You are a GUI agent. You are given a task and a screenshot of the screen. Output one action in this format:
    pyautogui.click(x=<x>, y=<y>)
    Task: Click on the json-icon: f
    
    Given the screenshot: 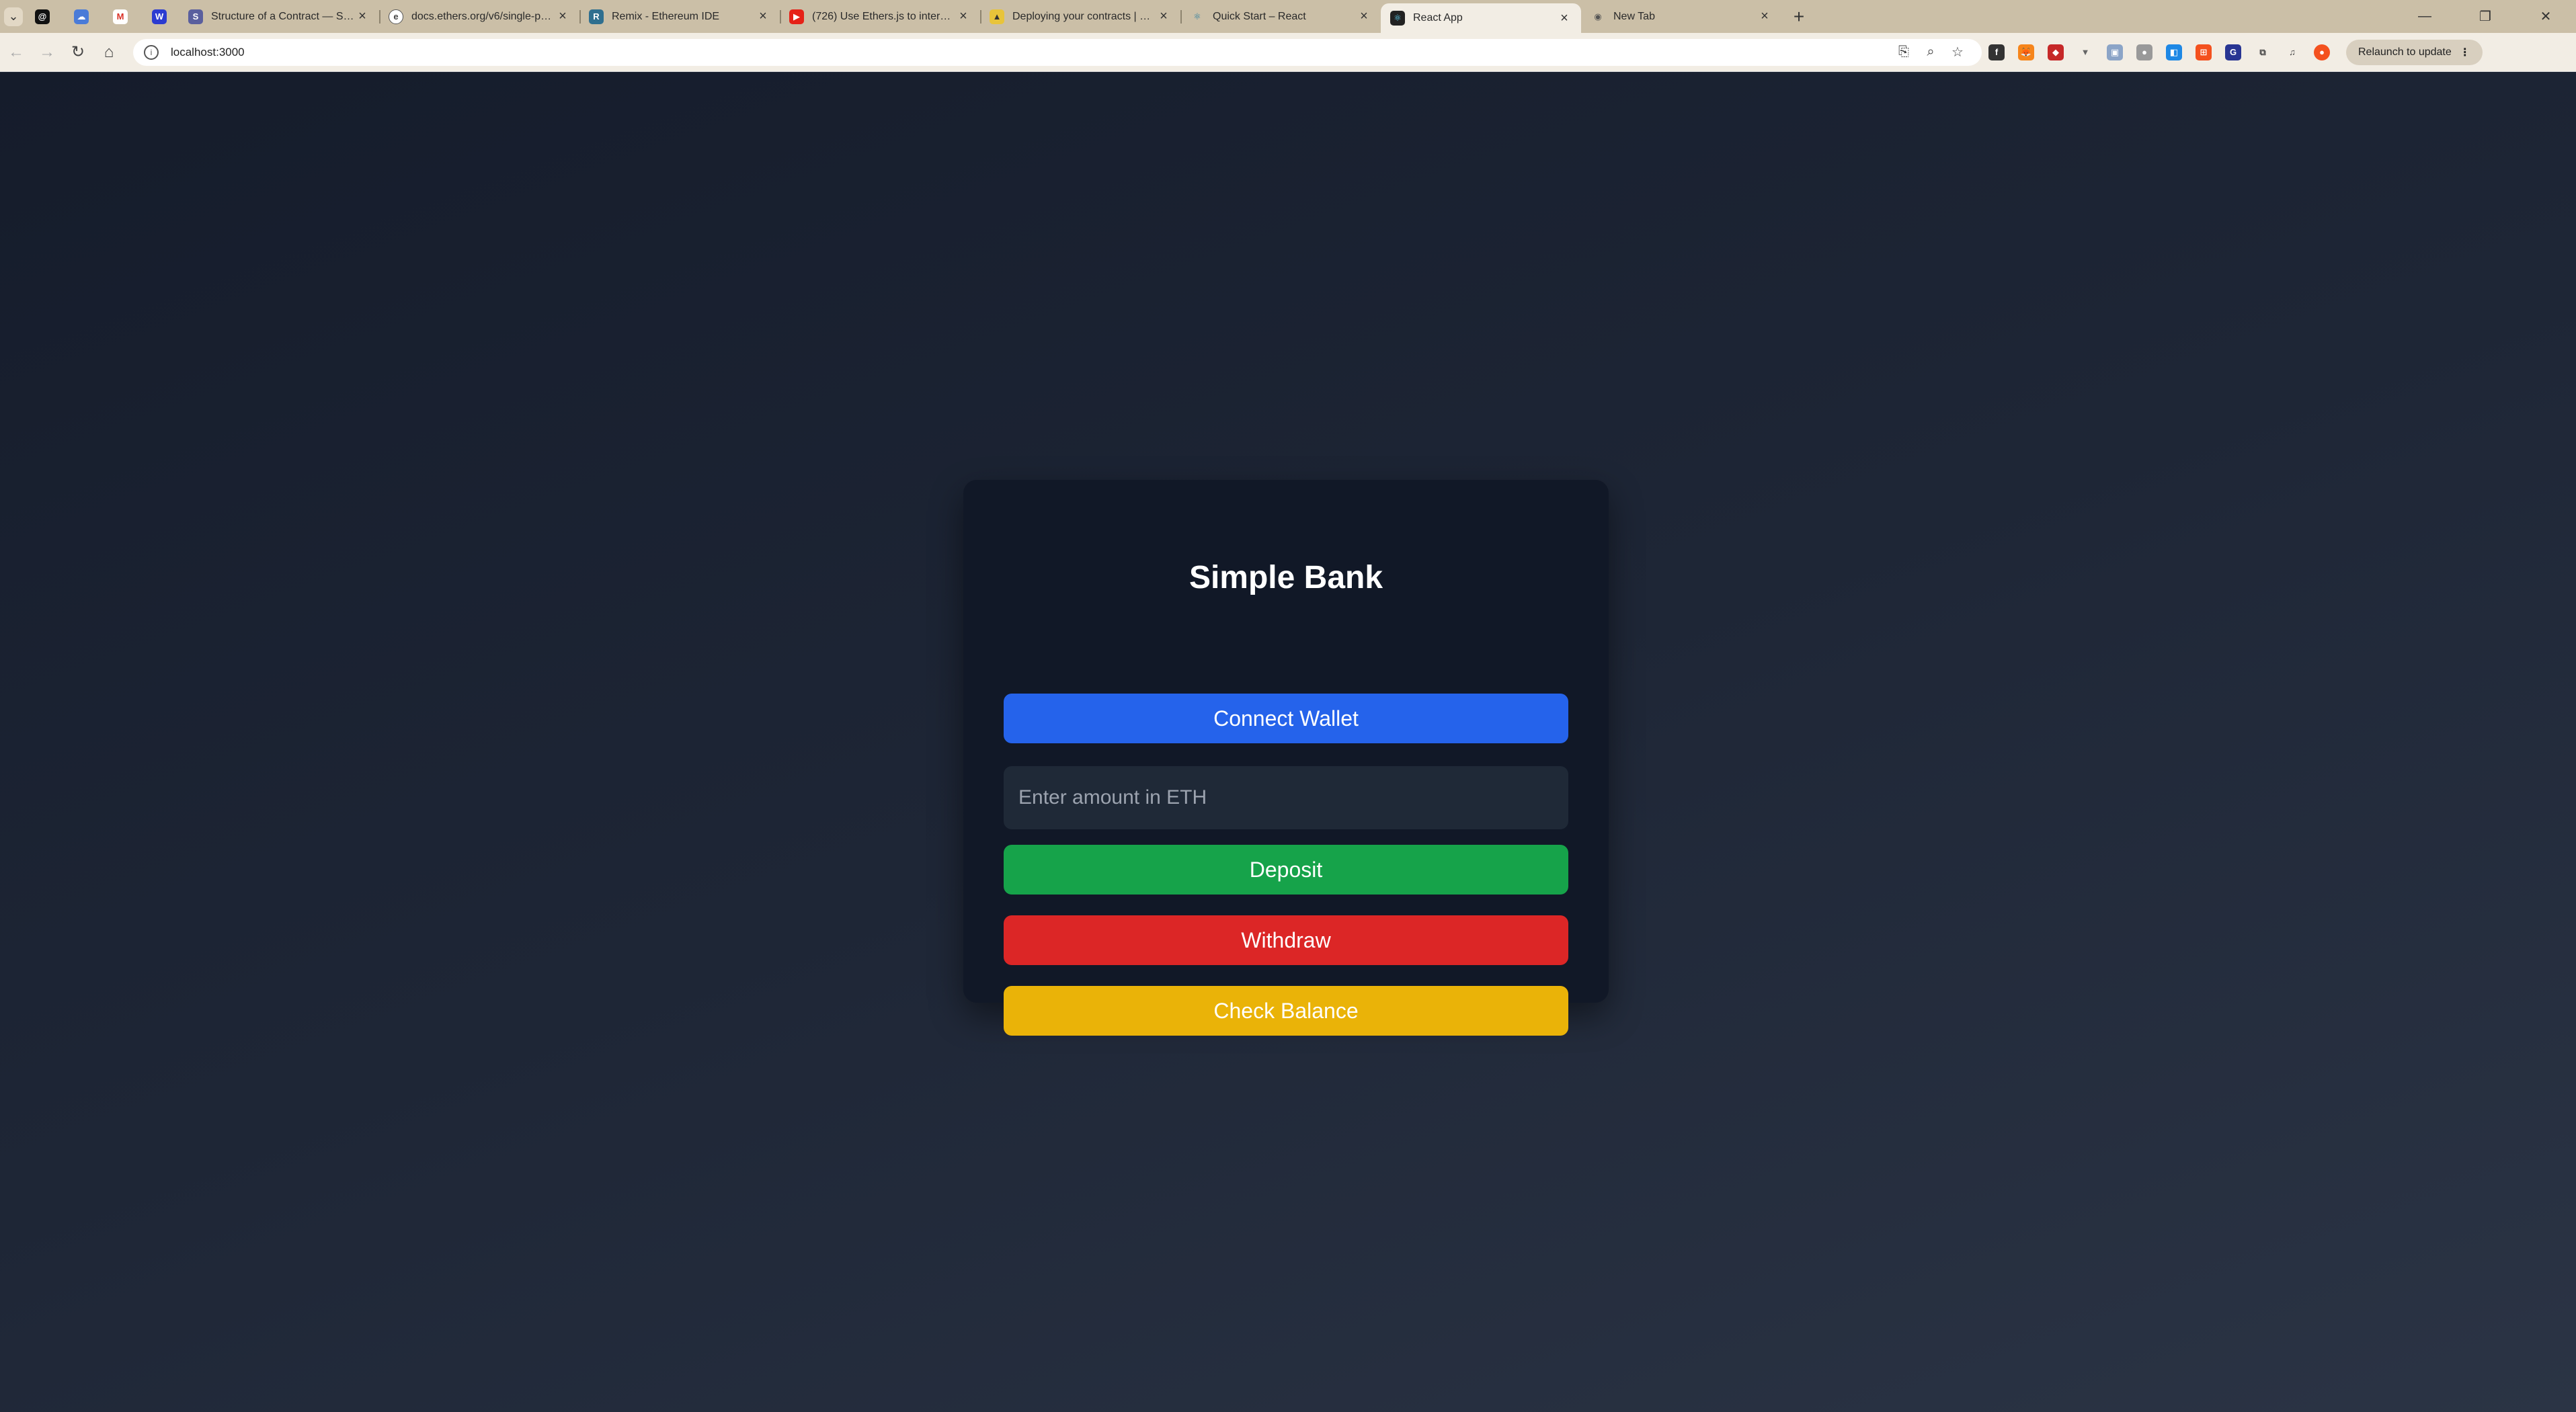 What is the action you would take?
    pyautogui.click(x=1996, y=52)
    